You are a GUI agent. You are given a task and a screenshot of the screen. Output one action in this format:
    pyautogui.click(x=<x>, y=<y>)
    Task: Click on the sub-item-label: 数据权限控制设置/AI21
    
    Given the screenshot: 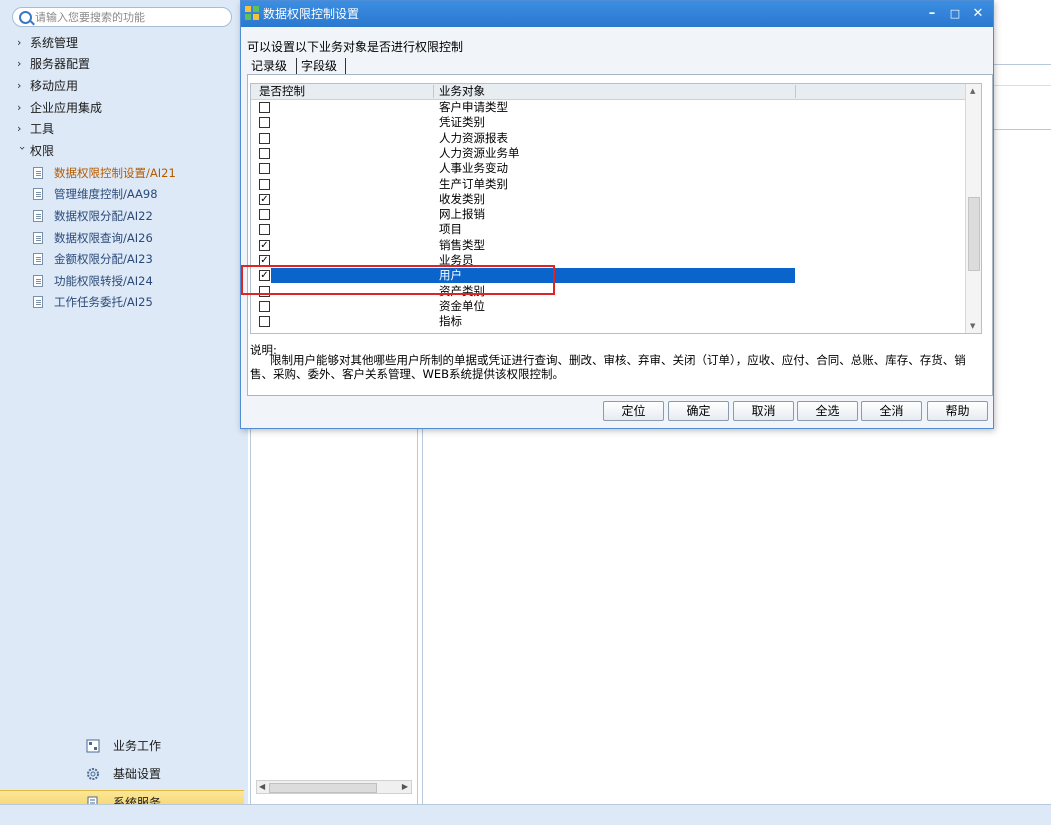 What is the action you would take?
    pyautogui.click(x=115, y=173)
    